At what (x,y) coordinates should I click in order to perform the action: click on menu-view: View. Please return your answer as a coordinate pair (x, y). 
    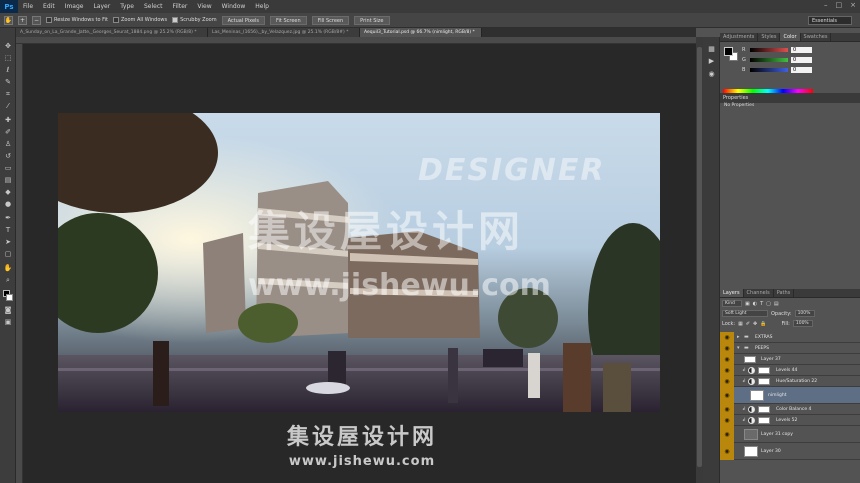
    Looking at the image, I should click on (204, 6).